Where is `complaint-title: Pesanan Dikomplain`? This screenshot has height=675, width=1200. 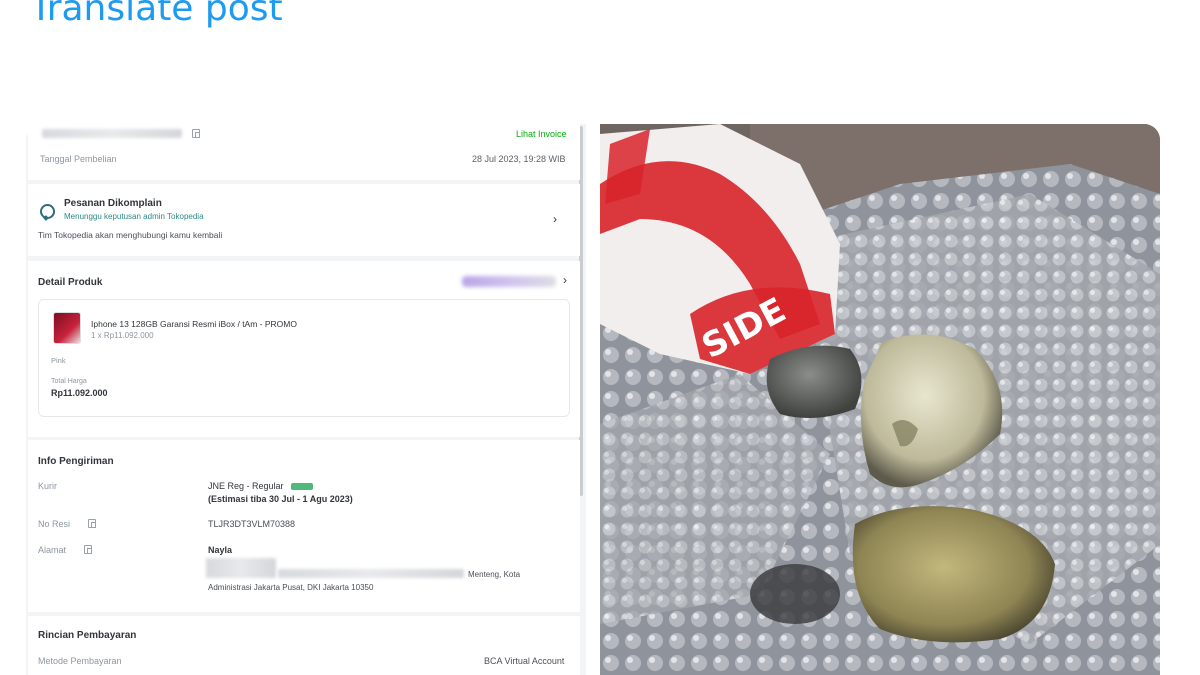
complaint-title: Pesanan Dikomplain is located at coordinates (113, 203).